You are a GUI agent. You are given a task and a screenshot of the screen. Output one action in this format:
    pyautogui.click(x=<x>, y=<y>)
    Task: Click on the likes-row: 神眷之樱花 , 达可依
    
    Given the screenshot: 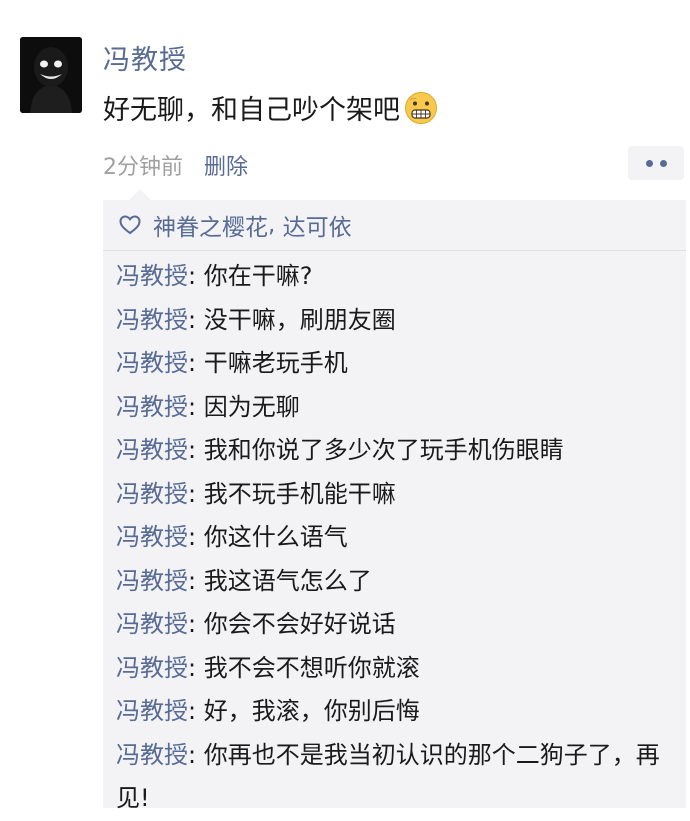 What is the action you would take?
    pyautogui.click(x=394, y=225)
    